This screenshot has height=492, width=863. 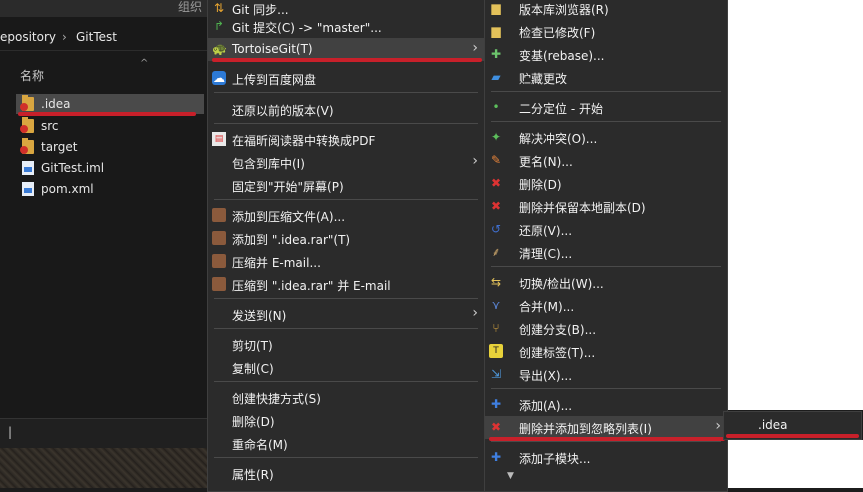 What do you see at coordinates (219, 78) in the screenshot?
I see `baidu-cloud-icon: ☁` at bounding box center [219, 78].